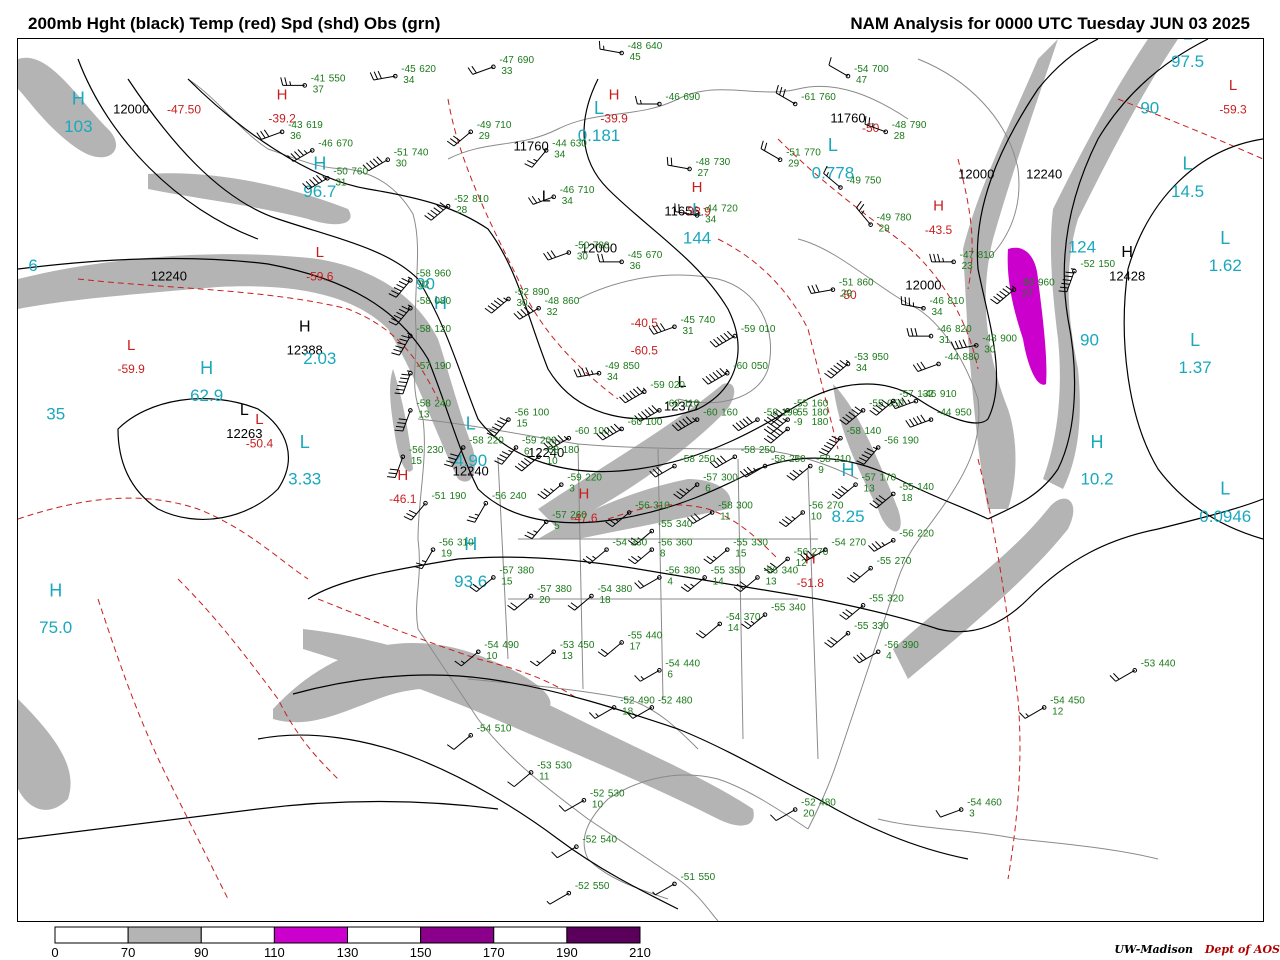 The height and width of the screenshot is (960, 1280). Describe the element at coordinates (640, 952) in the screenshot. I see `colorbar-tick-label: 210` at that location.